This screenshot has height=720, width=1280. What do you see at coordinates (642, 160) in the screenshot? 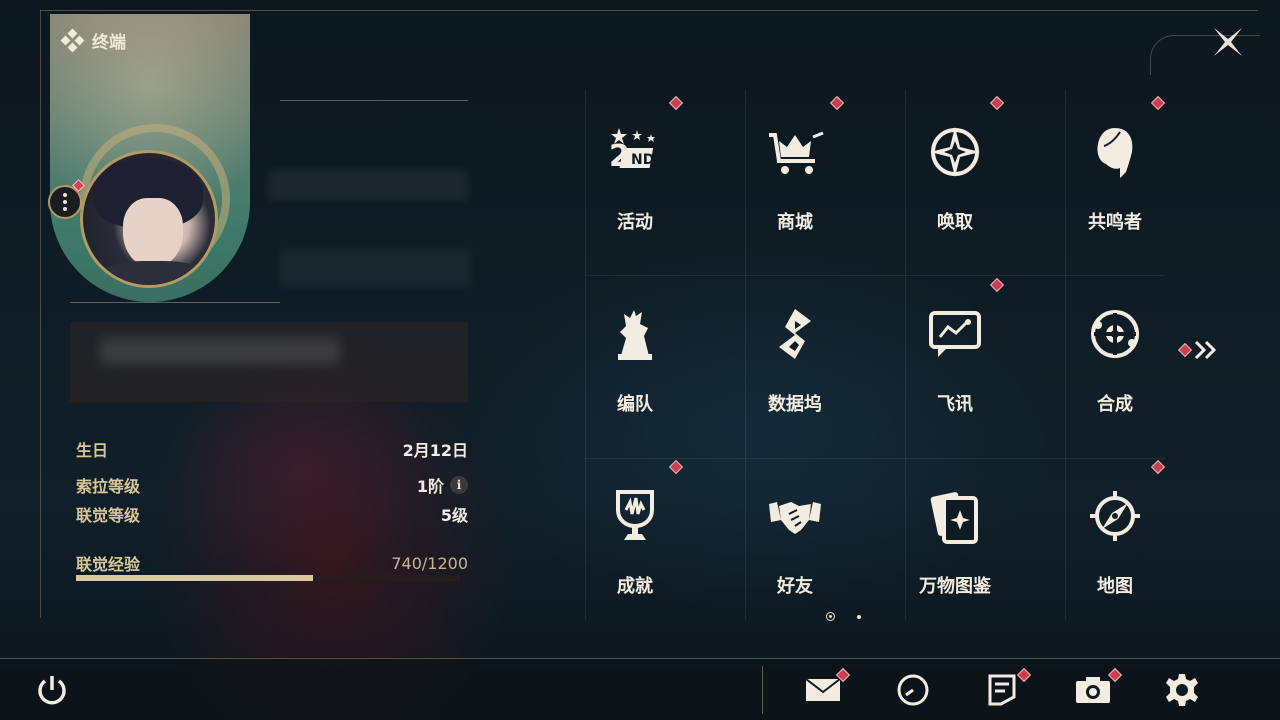
I see `svg-text: ND` at bounding box center [642, 160].